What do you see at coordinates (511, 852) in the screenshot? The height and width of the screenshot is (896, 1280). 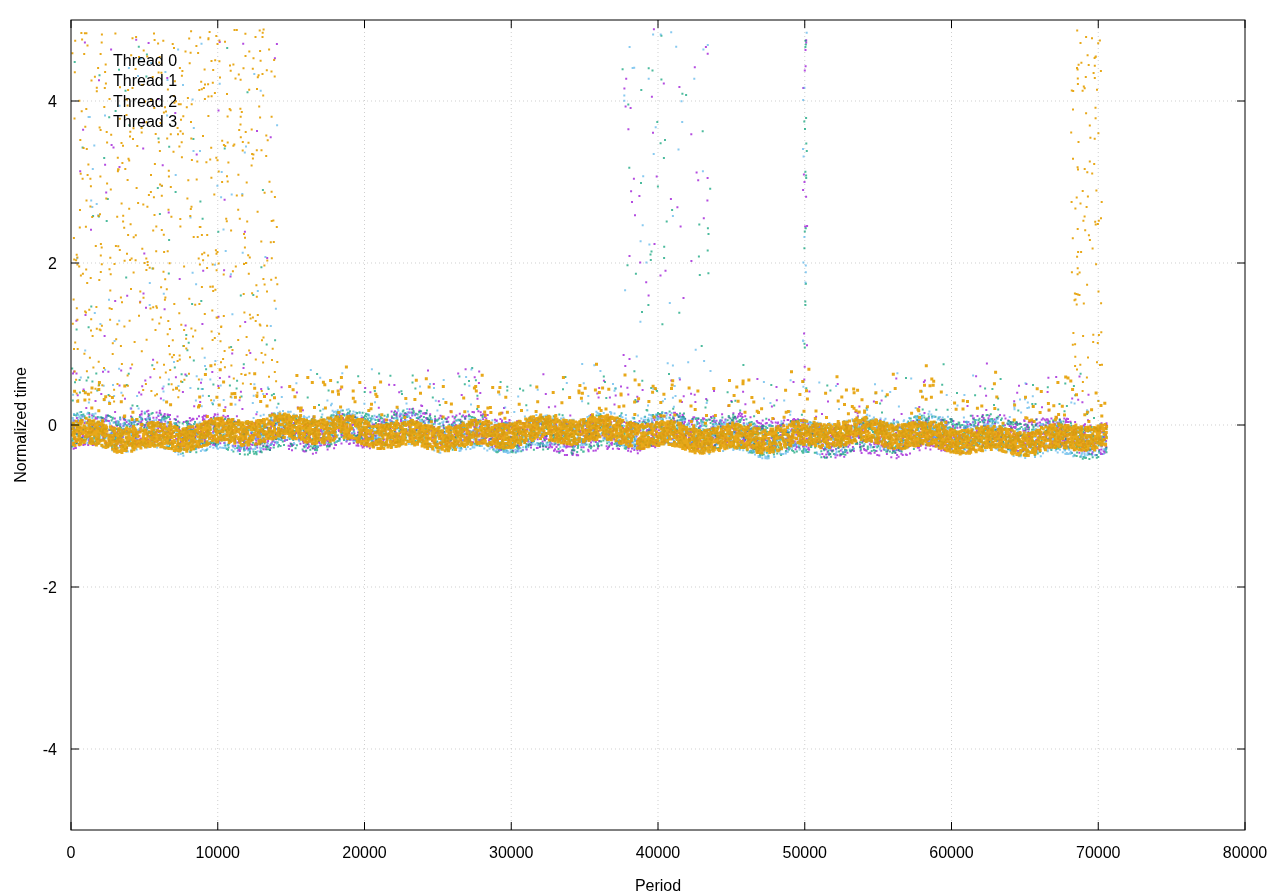 I see `axis-tick-label: 30000` at bounding box center [511, 852].